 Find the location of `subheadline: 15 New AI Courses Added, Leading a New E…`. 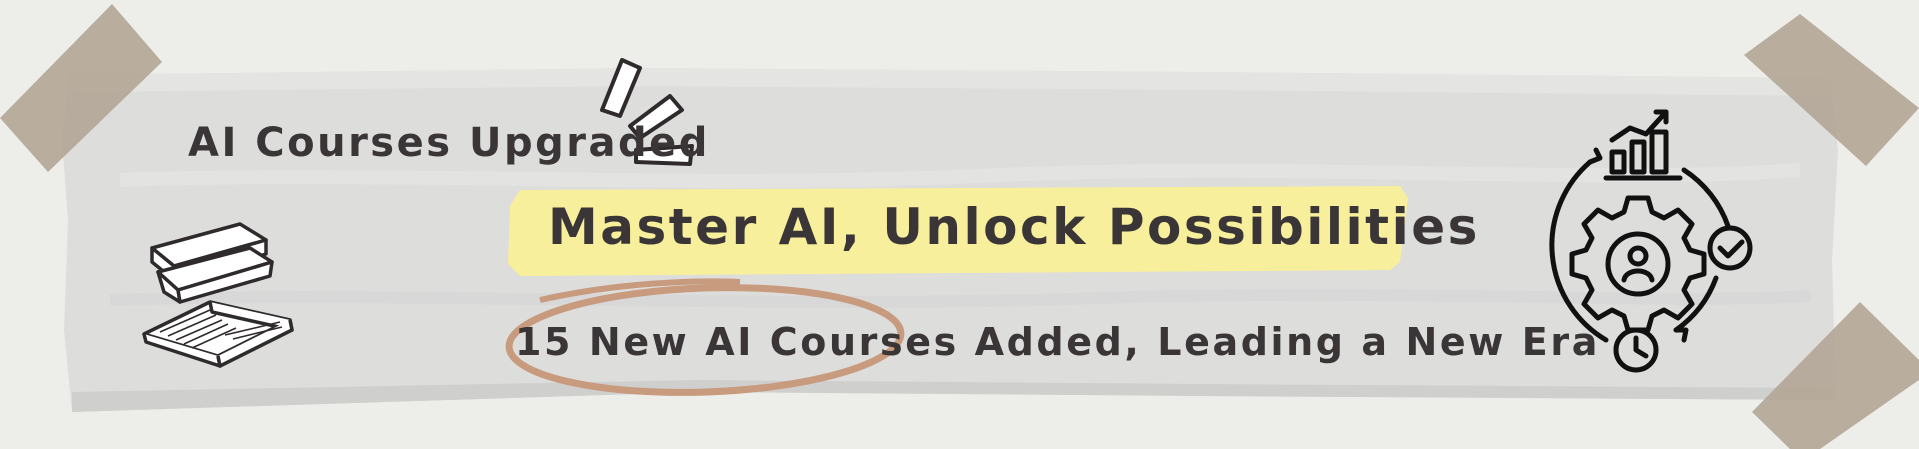

subheadline: 15 New AI Courses Added, Leading a New E… is located at coordinates (1057, 342).